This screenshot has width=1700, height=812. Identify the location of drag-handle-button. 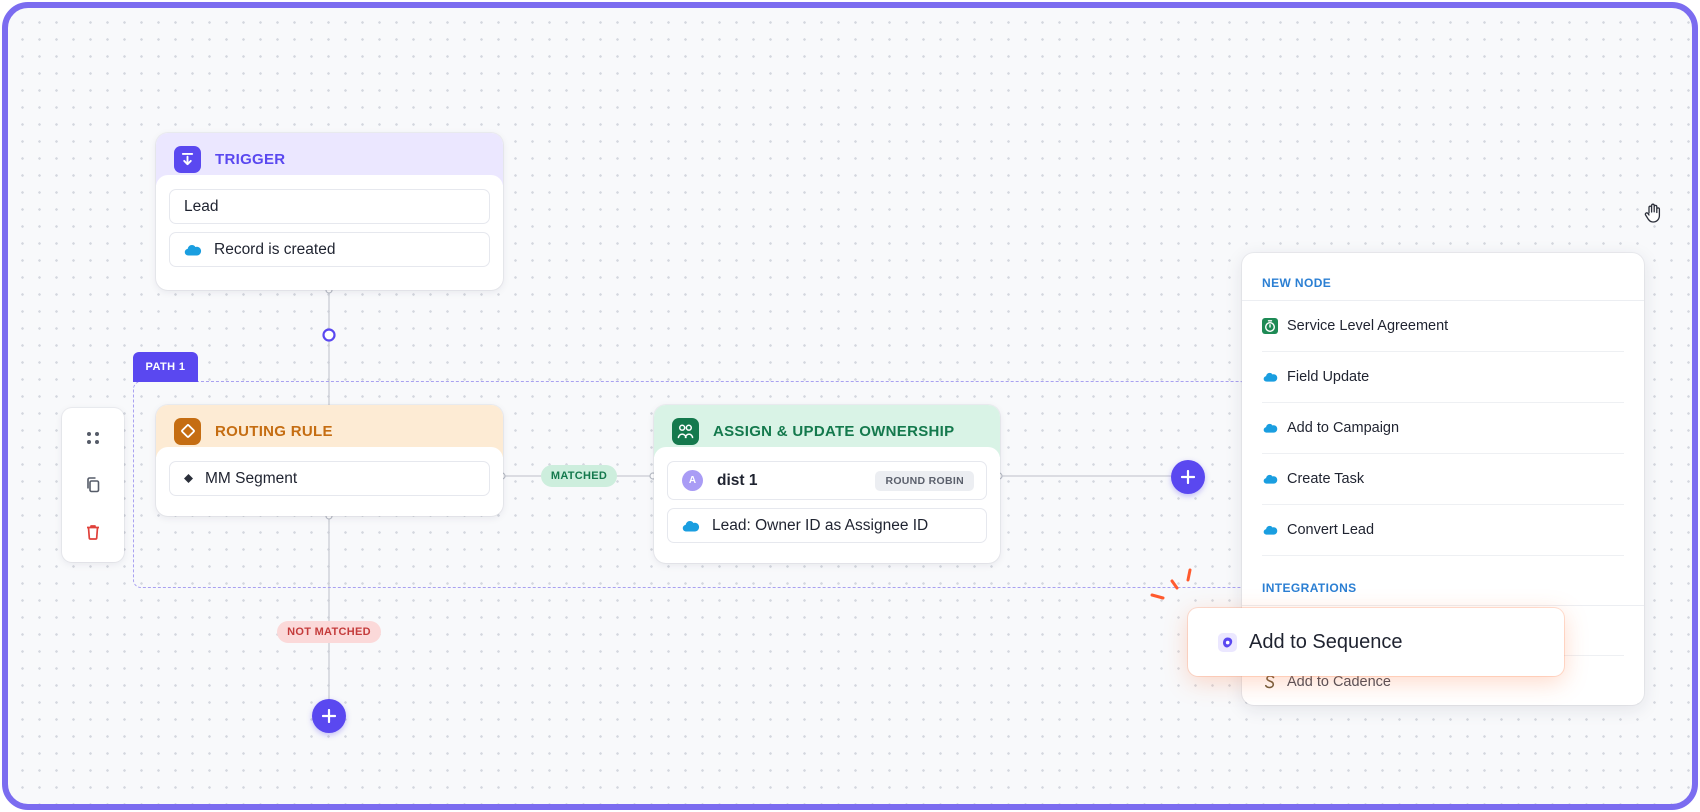
(93, 438).